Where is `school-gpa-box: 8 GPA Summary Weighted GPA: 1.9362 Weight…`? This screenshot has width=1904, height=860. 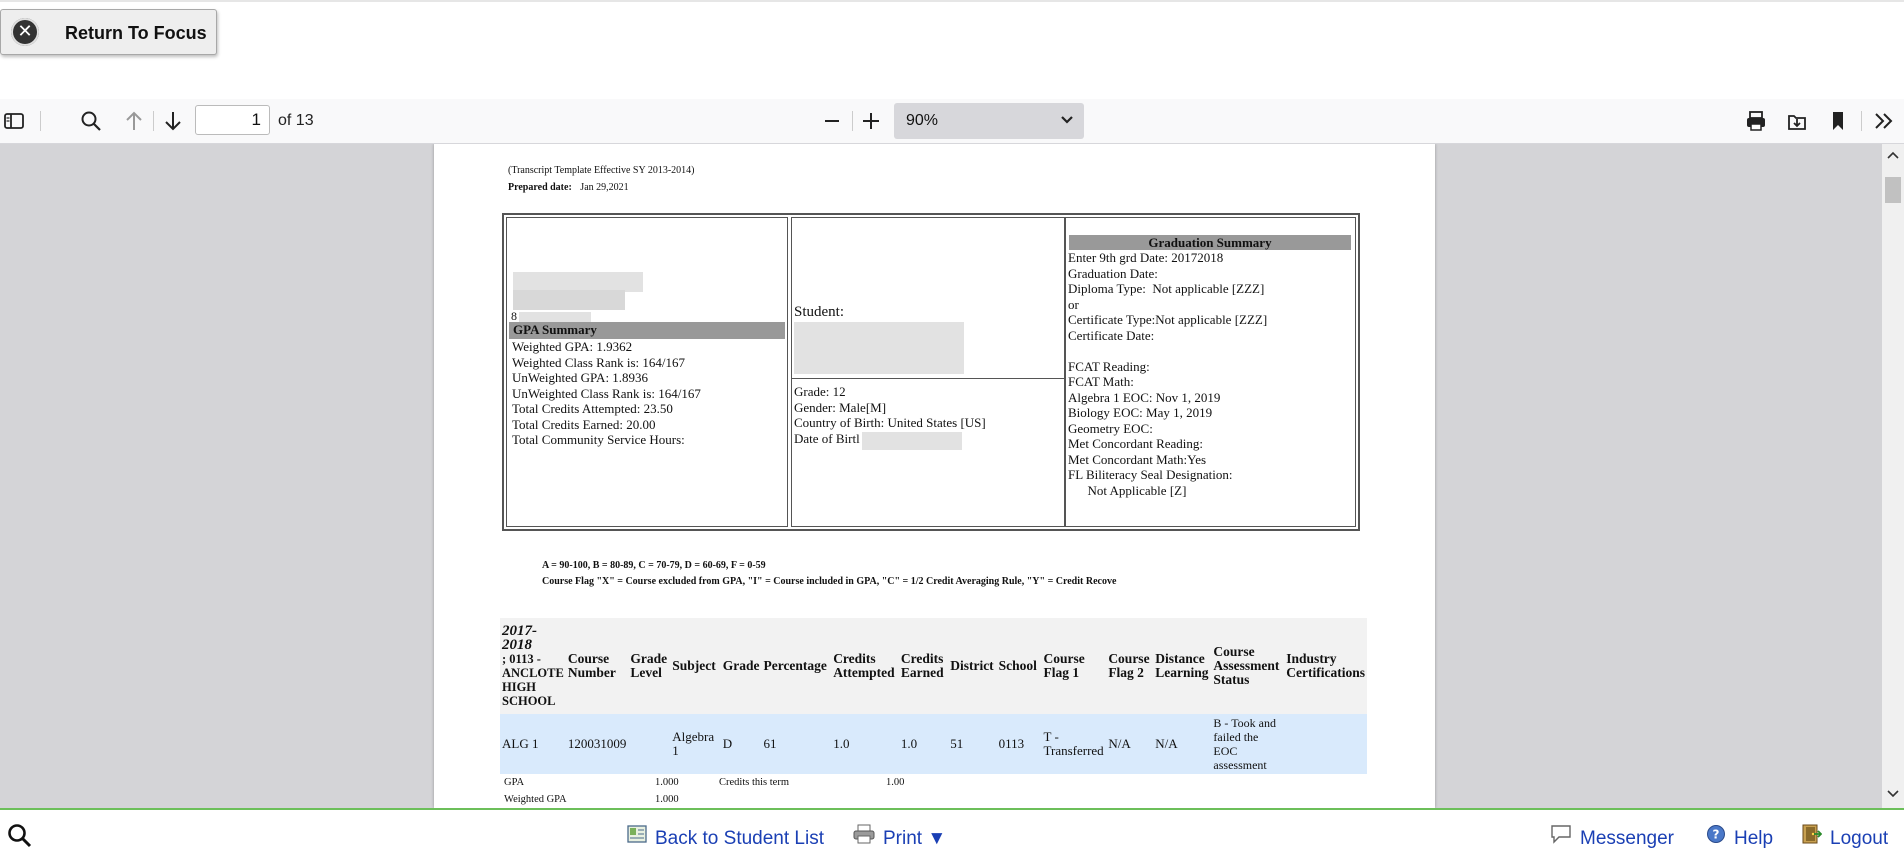 school-gpa-box: 8 GPA Summary Weighted GPA: 1.9362 Weight… is located at coordinates (647, 372).